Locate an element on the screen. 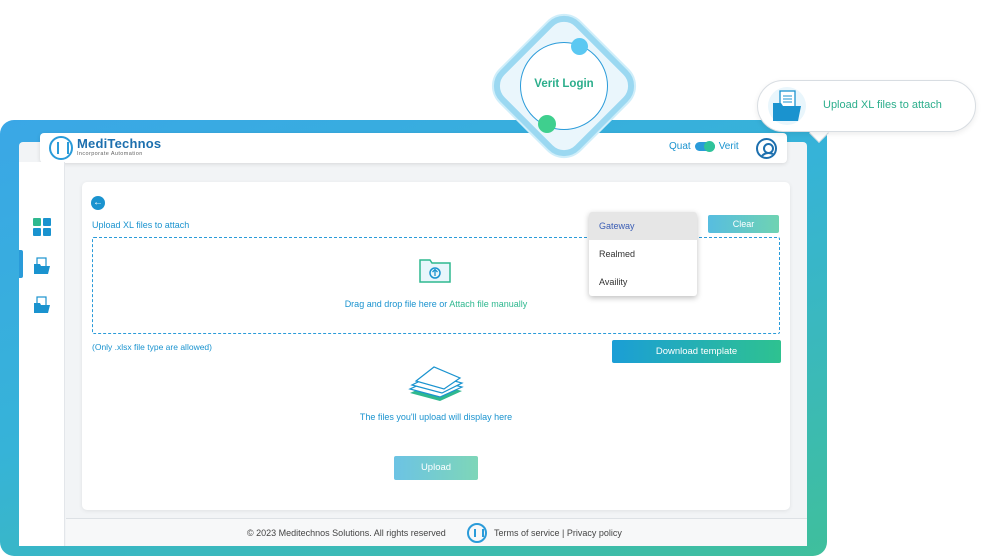  dropdown-option-gateway: Gateway is located at coordinates (643, 226).